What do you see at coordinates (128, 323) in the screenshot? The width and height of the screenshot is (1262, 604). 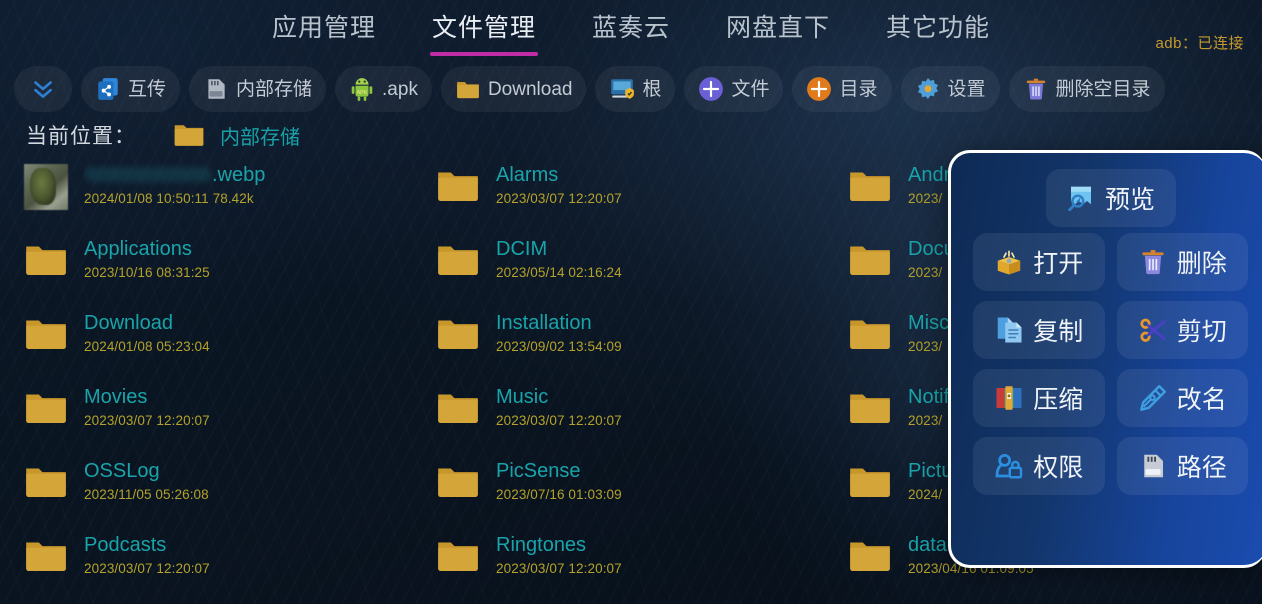 I see `file-name: Download` at bounding box center [128, 323].